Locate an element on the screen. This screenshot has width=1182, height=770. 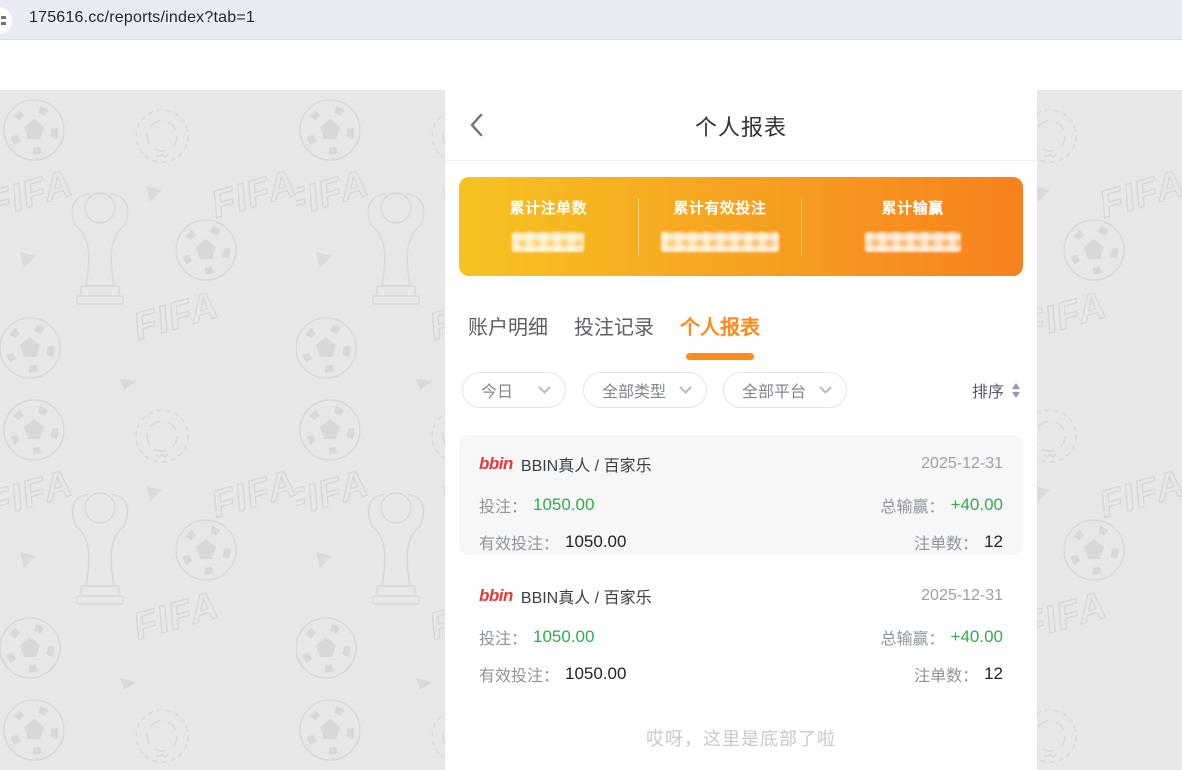
platform-filter-dropdown: 全部平台 is located at coordinates (785, 390).